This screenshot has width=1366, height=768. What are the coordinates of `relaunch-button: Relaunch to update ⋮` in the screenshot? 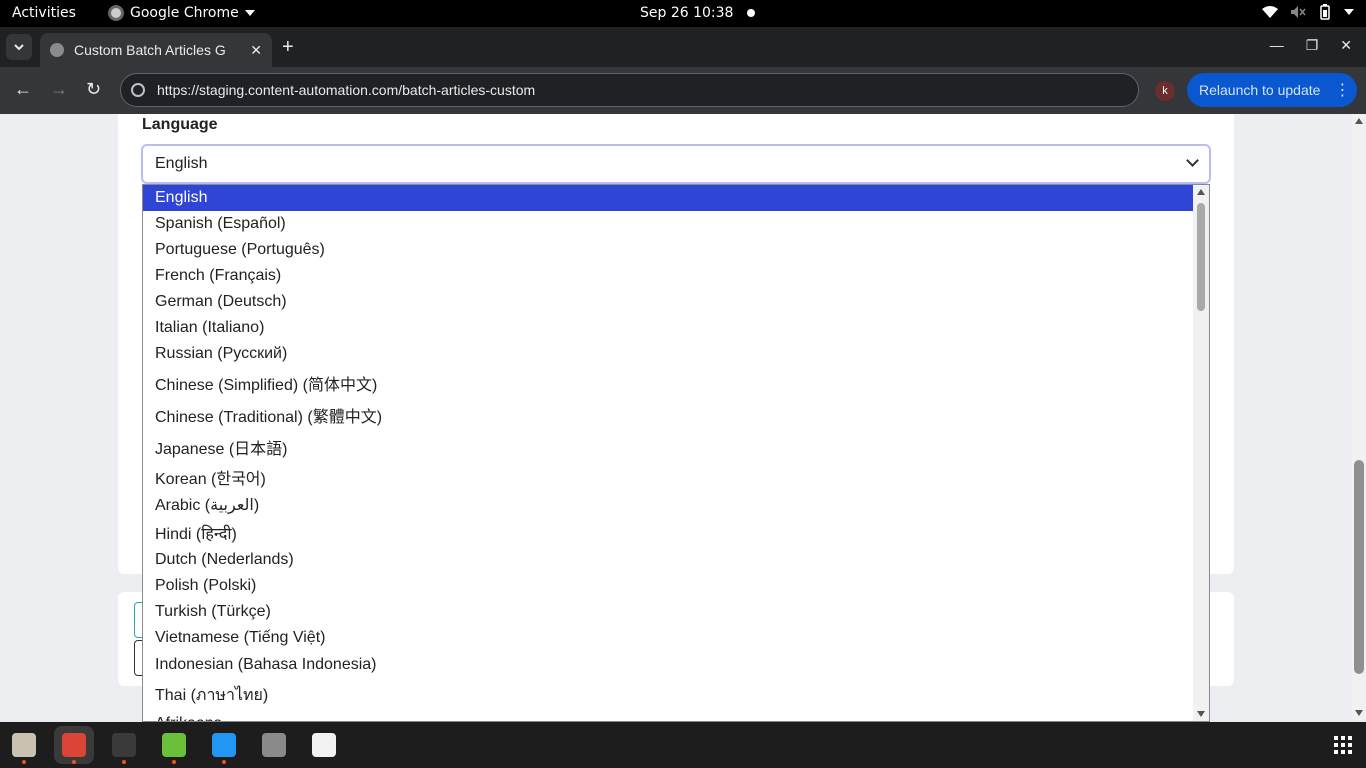 It's located at (1272, 90).